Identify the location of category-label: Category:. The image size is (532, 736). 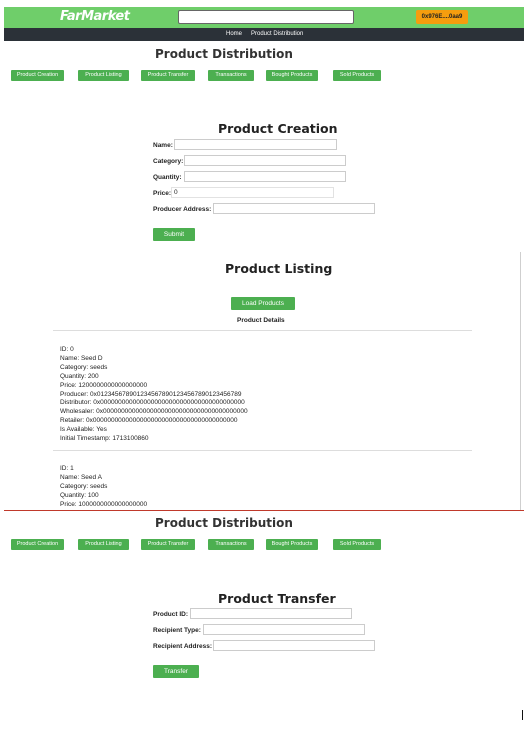
(168, 161).